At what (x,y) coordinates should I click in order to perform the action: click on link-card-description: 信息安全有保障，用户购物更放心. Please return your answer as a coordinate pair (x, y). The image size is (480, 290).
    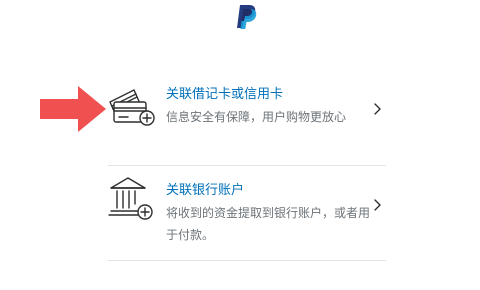
    Looking at the image, I should click on (256, 117).